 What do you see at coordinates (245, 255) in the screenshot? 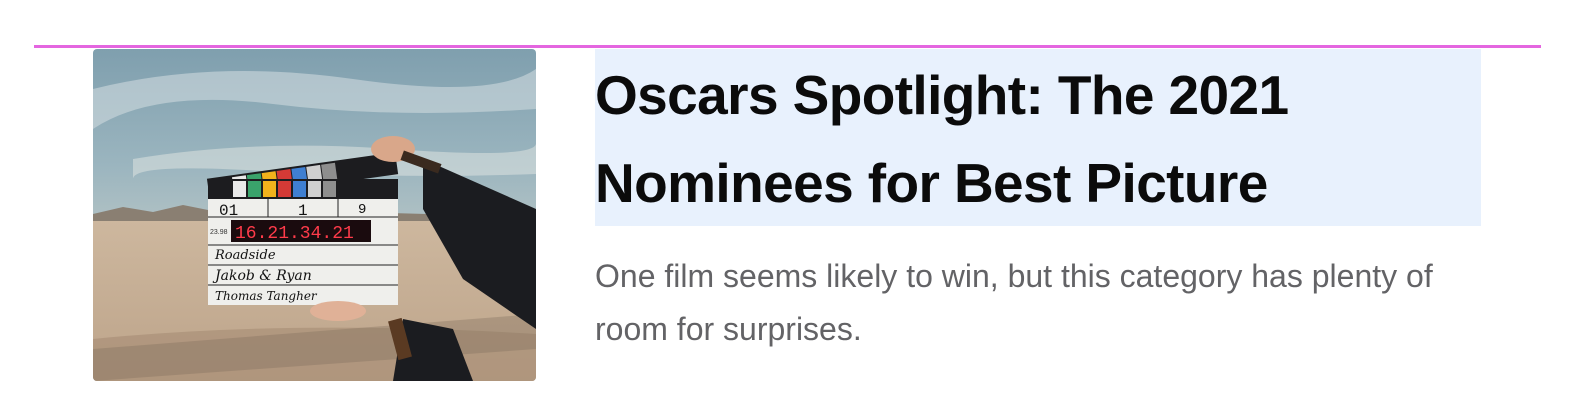
I see `clapper-production: Roadside` at bounding box center [245, 255].